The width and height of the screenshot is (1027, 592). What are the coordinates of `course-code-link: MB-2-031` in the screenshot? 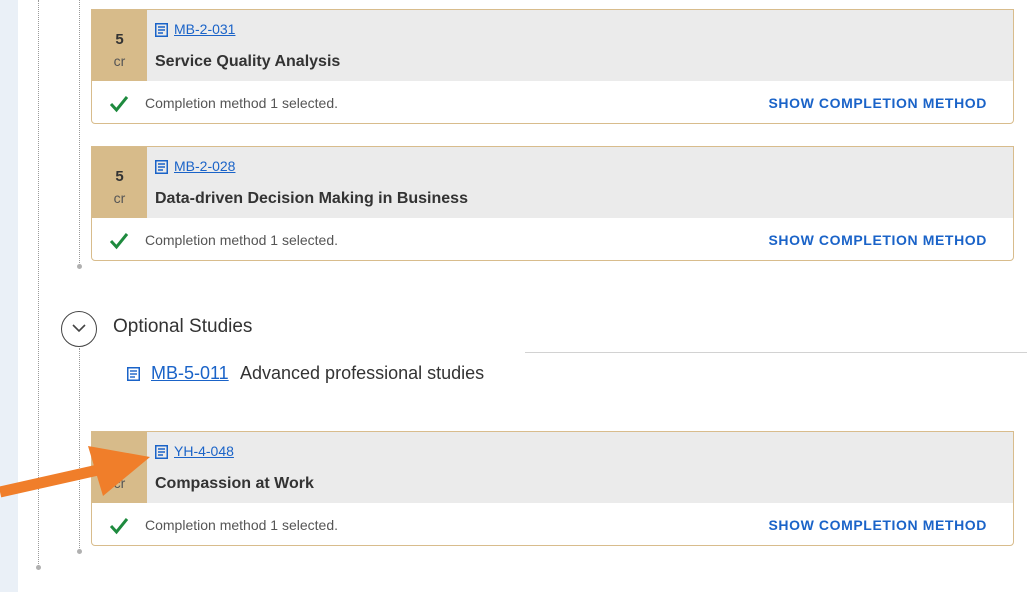 It's located at (204, 29).